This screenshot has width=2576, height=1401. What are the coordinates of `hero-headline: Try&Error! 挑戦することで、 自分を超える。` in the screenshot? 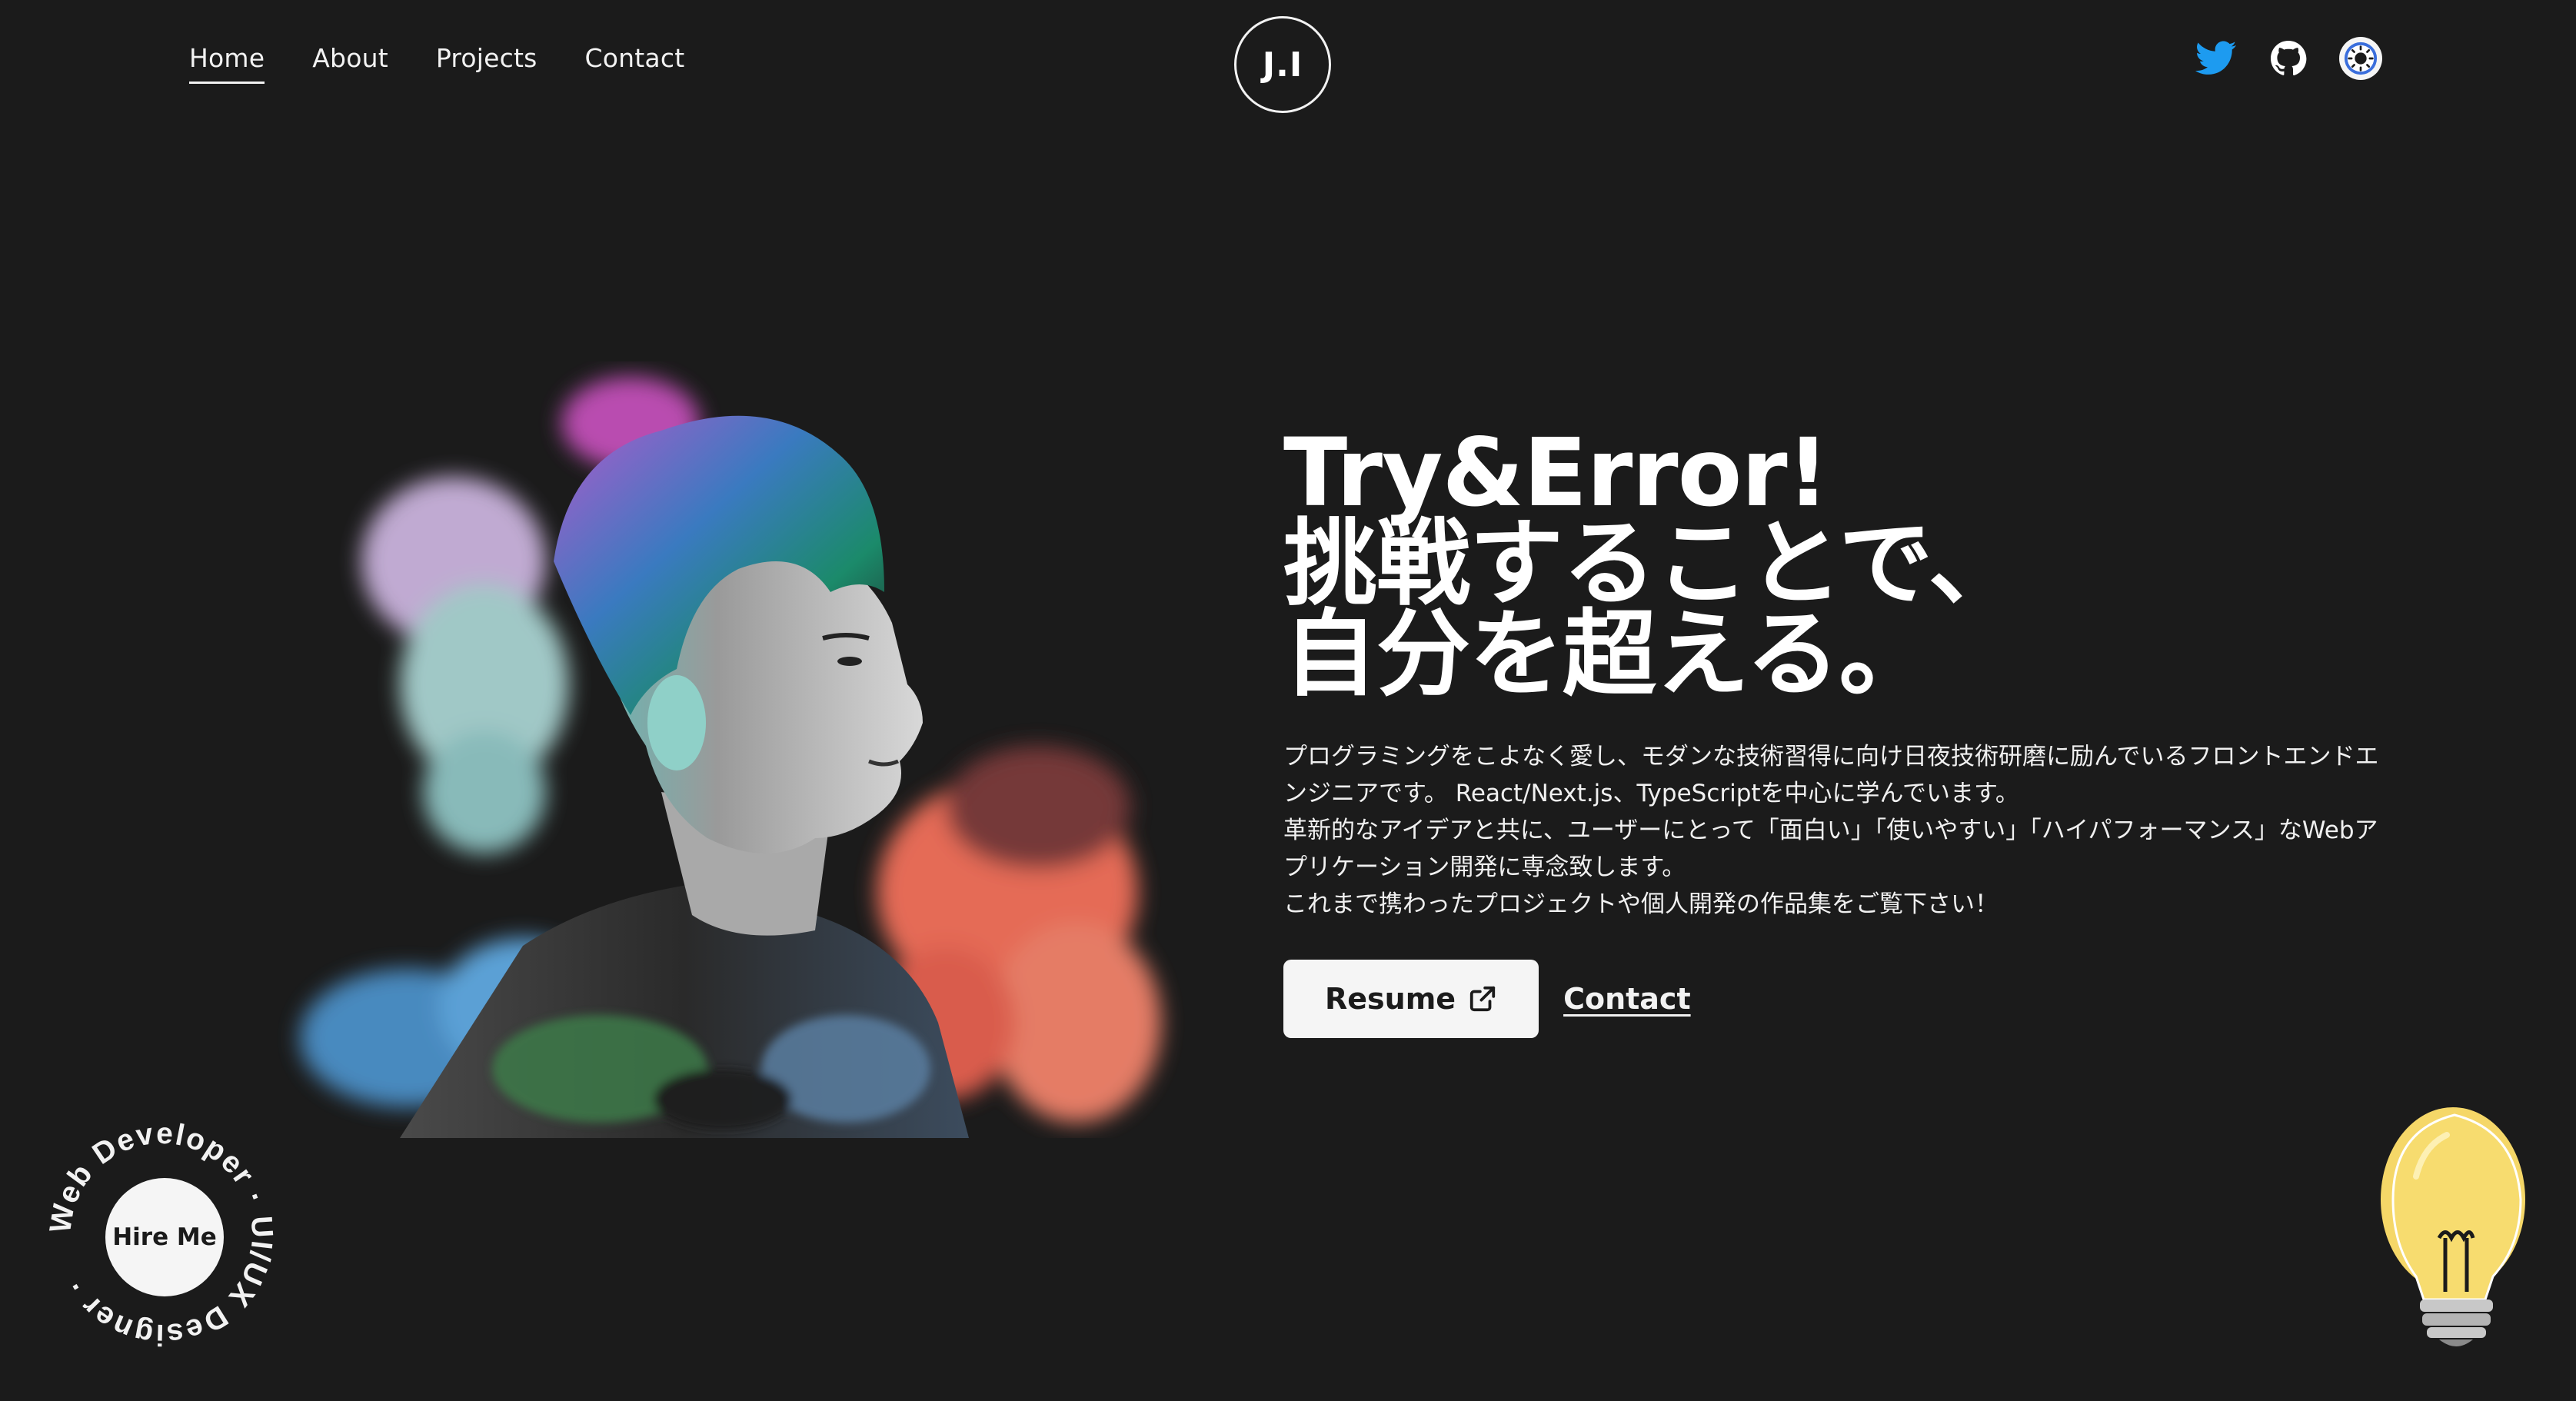 It's located at (1837, 563).